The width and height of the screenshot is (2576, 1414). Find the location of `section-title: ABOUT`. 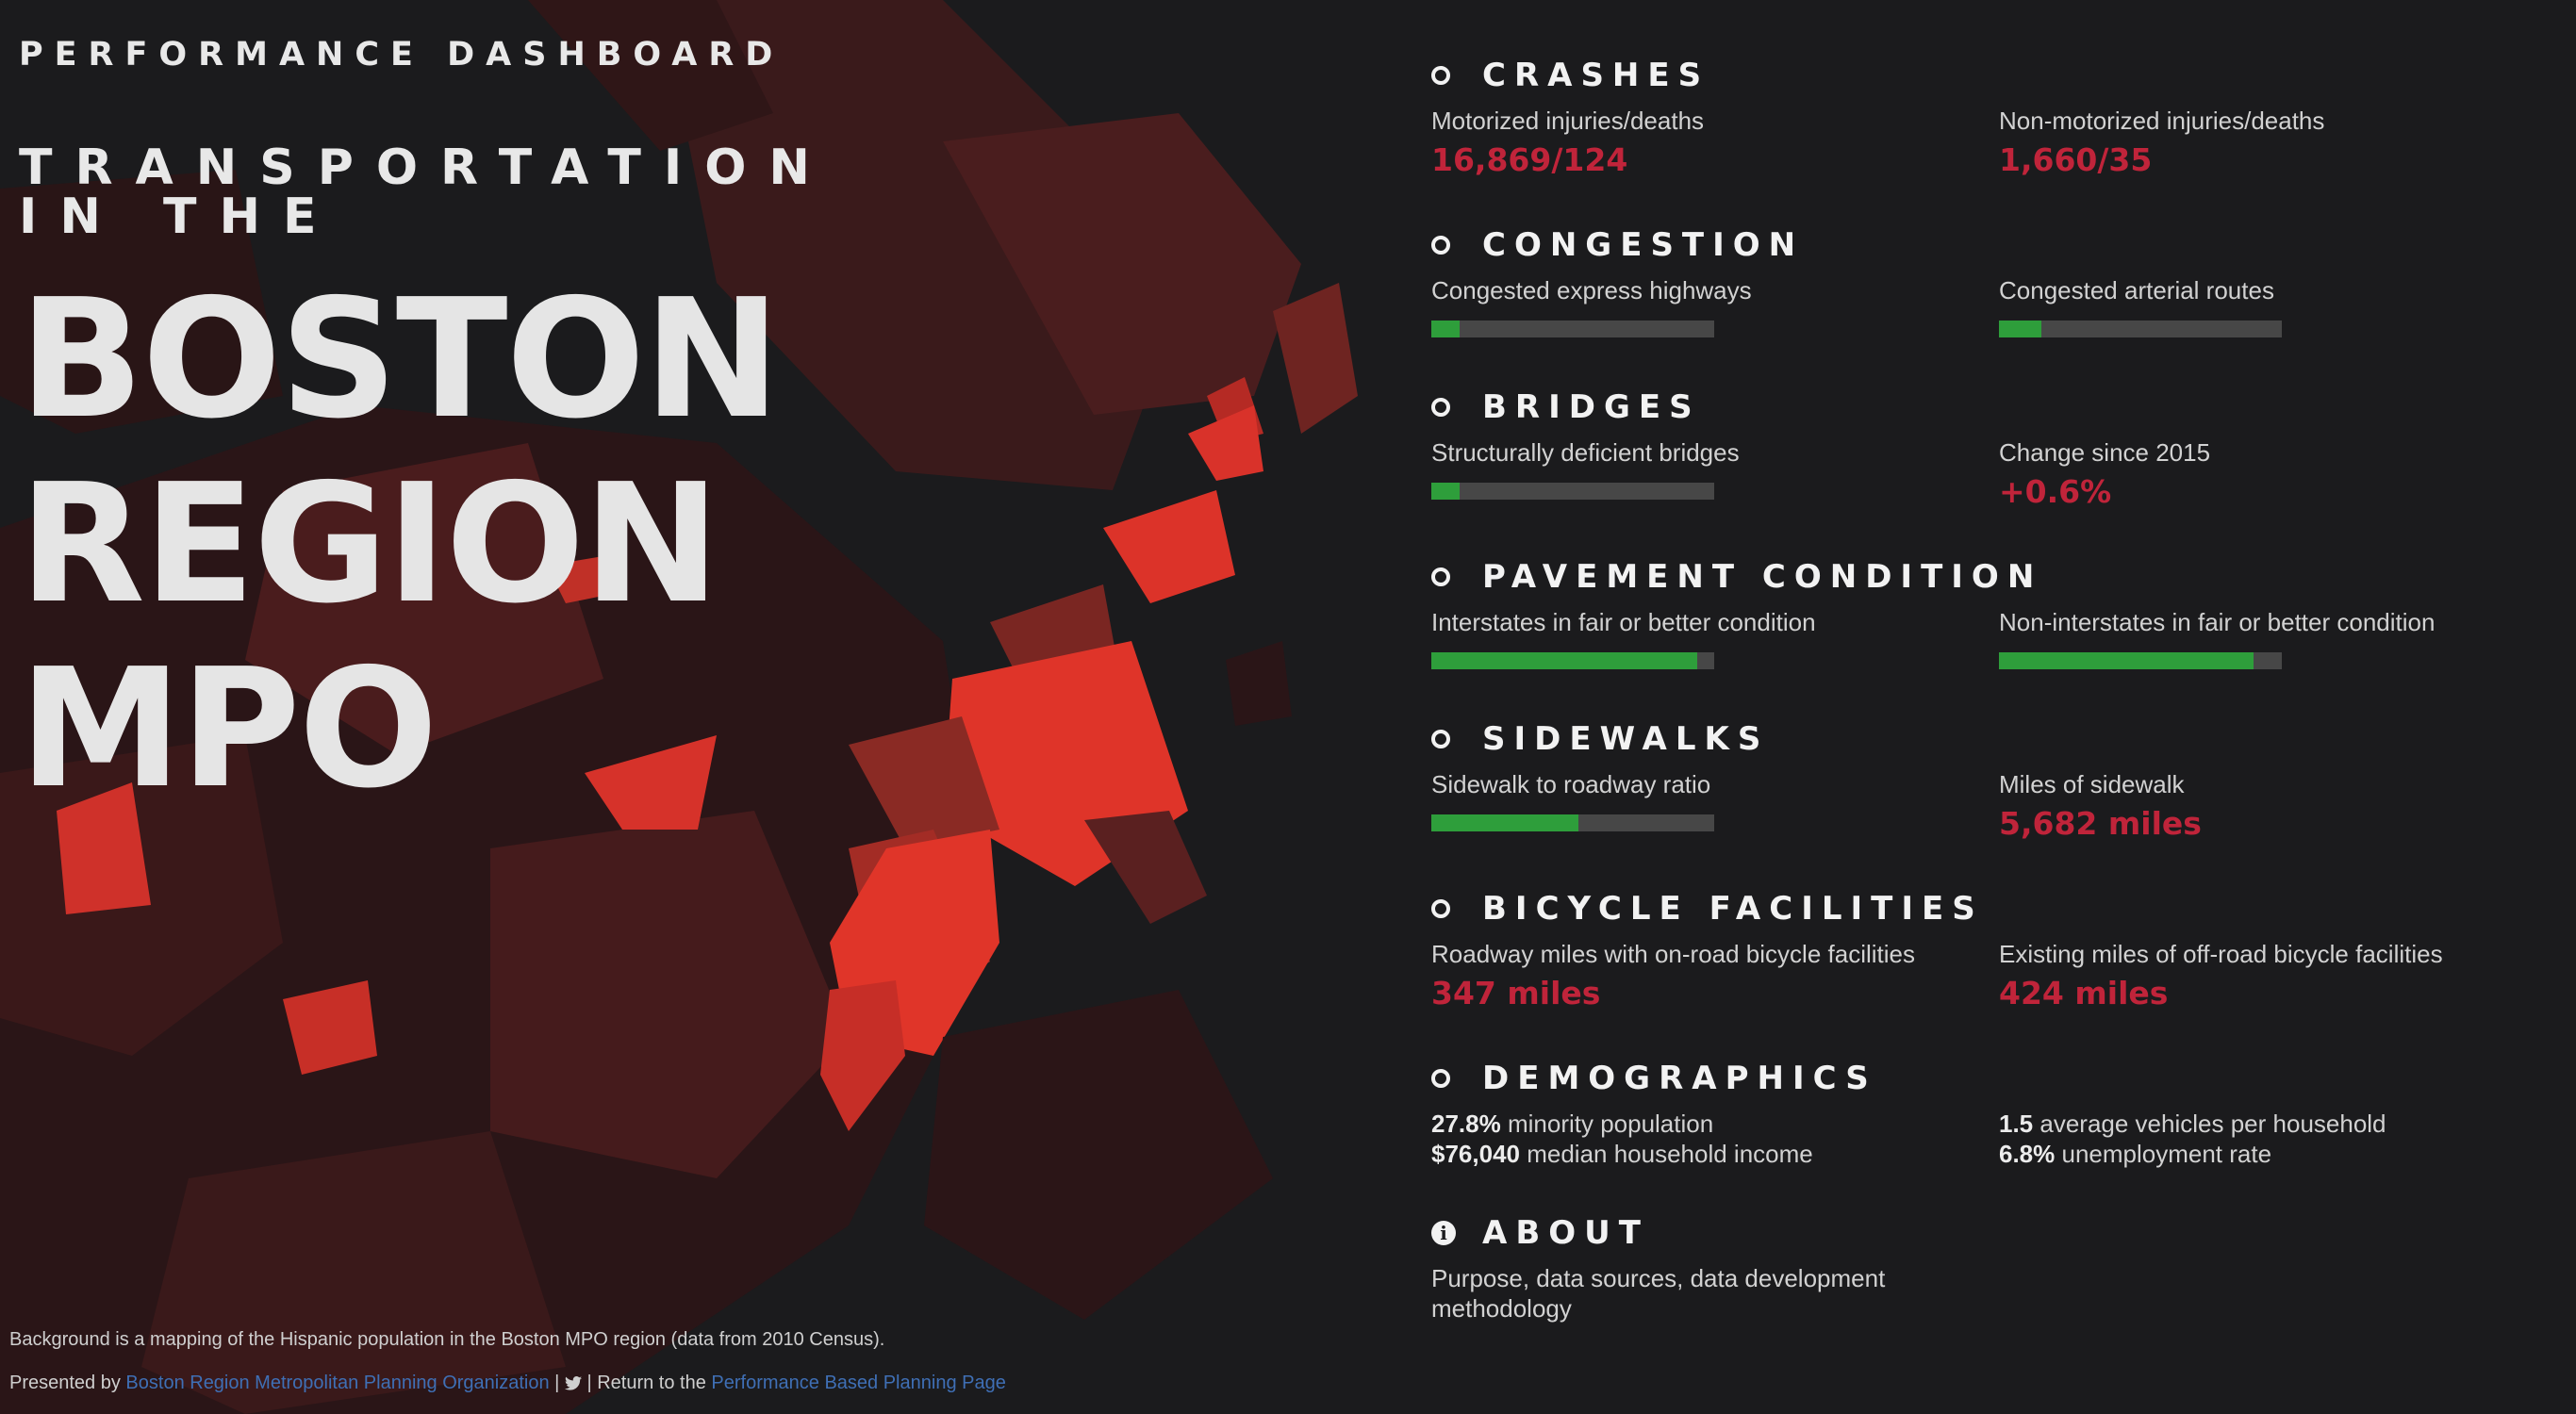

section-title: ABOUT is located at coordinates (1565, 1233).